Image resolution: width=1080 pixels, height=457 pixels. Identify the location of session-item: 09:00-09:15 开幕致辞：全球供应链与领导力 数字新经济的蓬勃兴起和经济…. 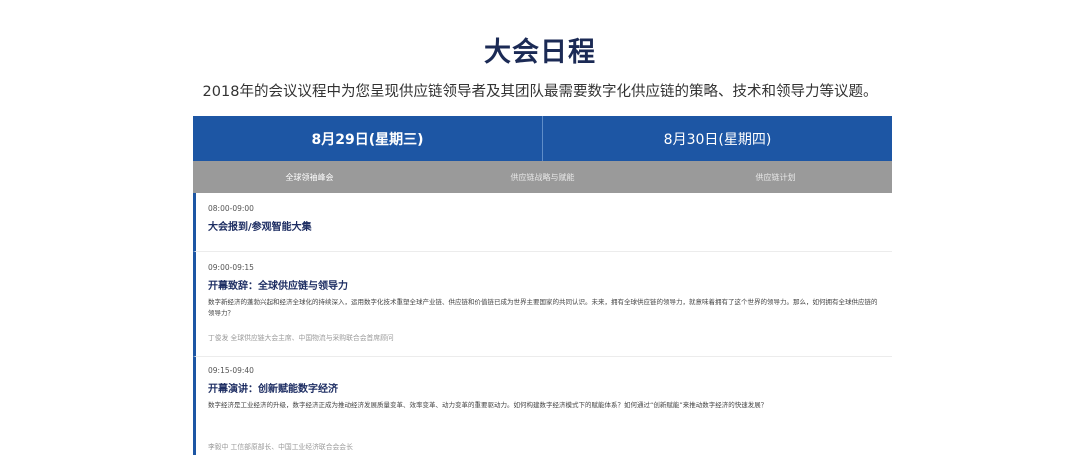
(542, 304).